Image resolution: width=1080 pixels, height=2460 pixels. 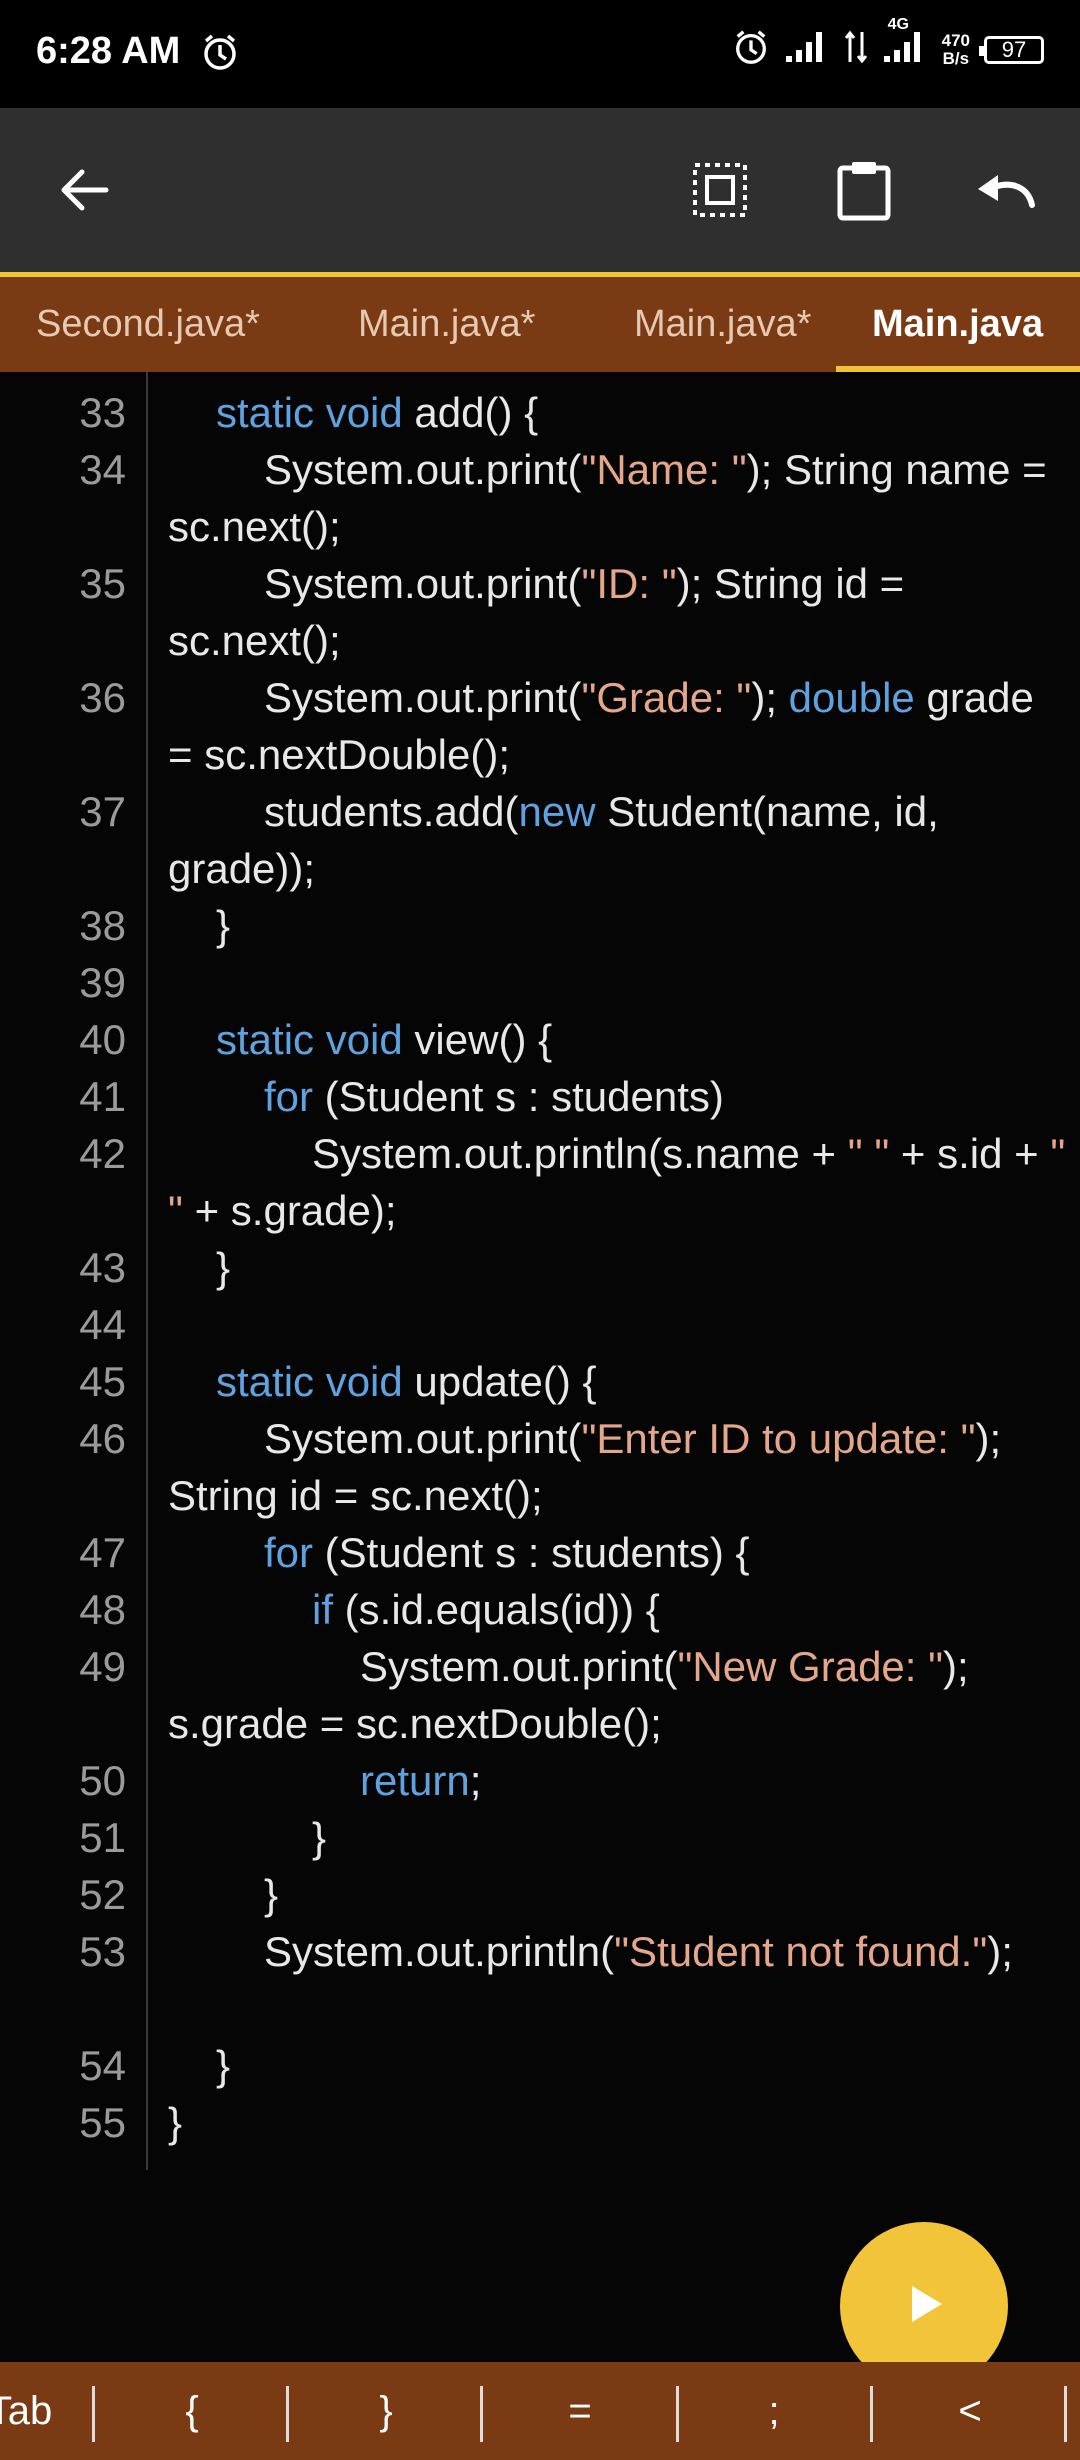 I want to click on status-indicators: 4G 470 B/s 97, so click(x=888, y=43).